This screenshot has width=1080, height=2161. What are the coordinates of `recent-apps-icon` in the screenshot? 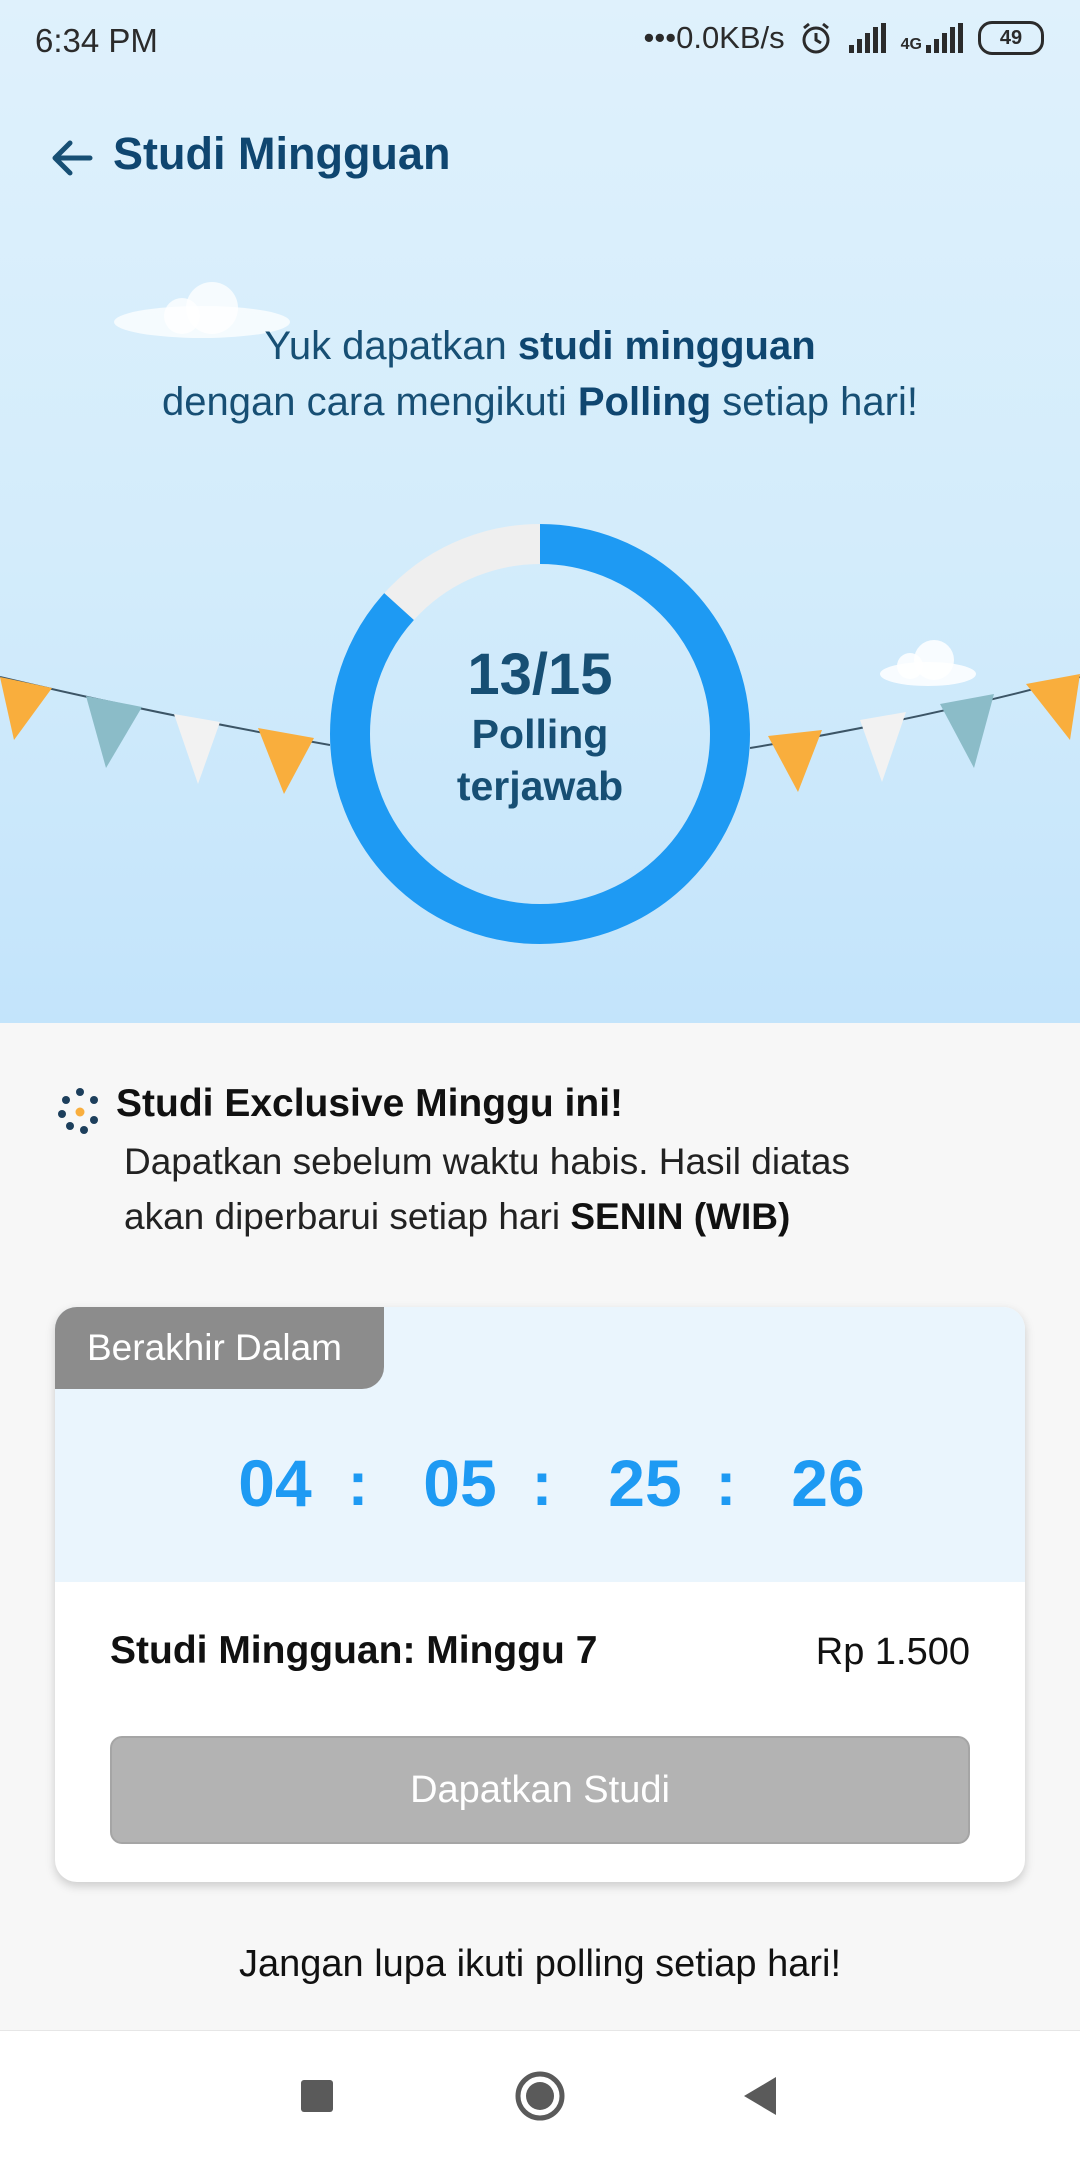 It's located at (317, 2096).